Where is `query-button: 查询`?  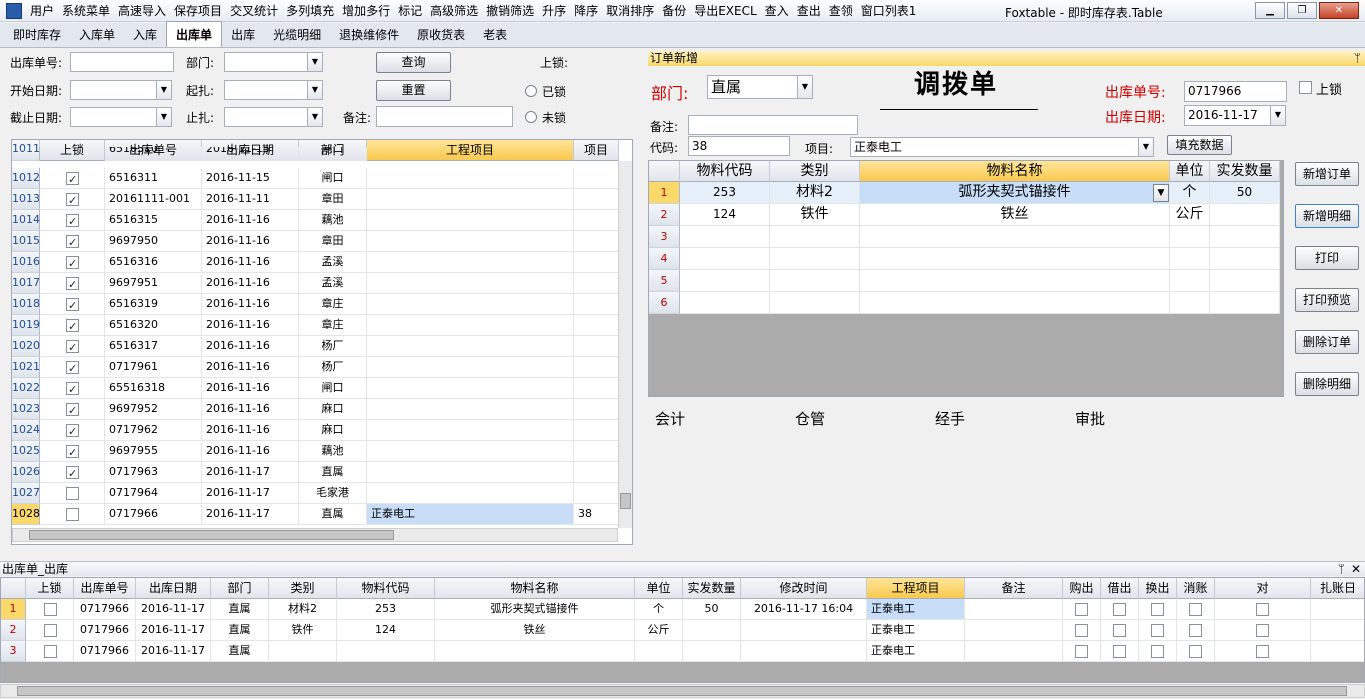 query-button: 查询 is located at coordinates (413, 62).